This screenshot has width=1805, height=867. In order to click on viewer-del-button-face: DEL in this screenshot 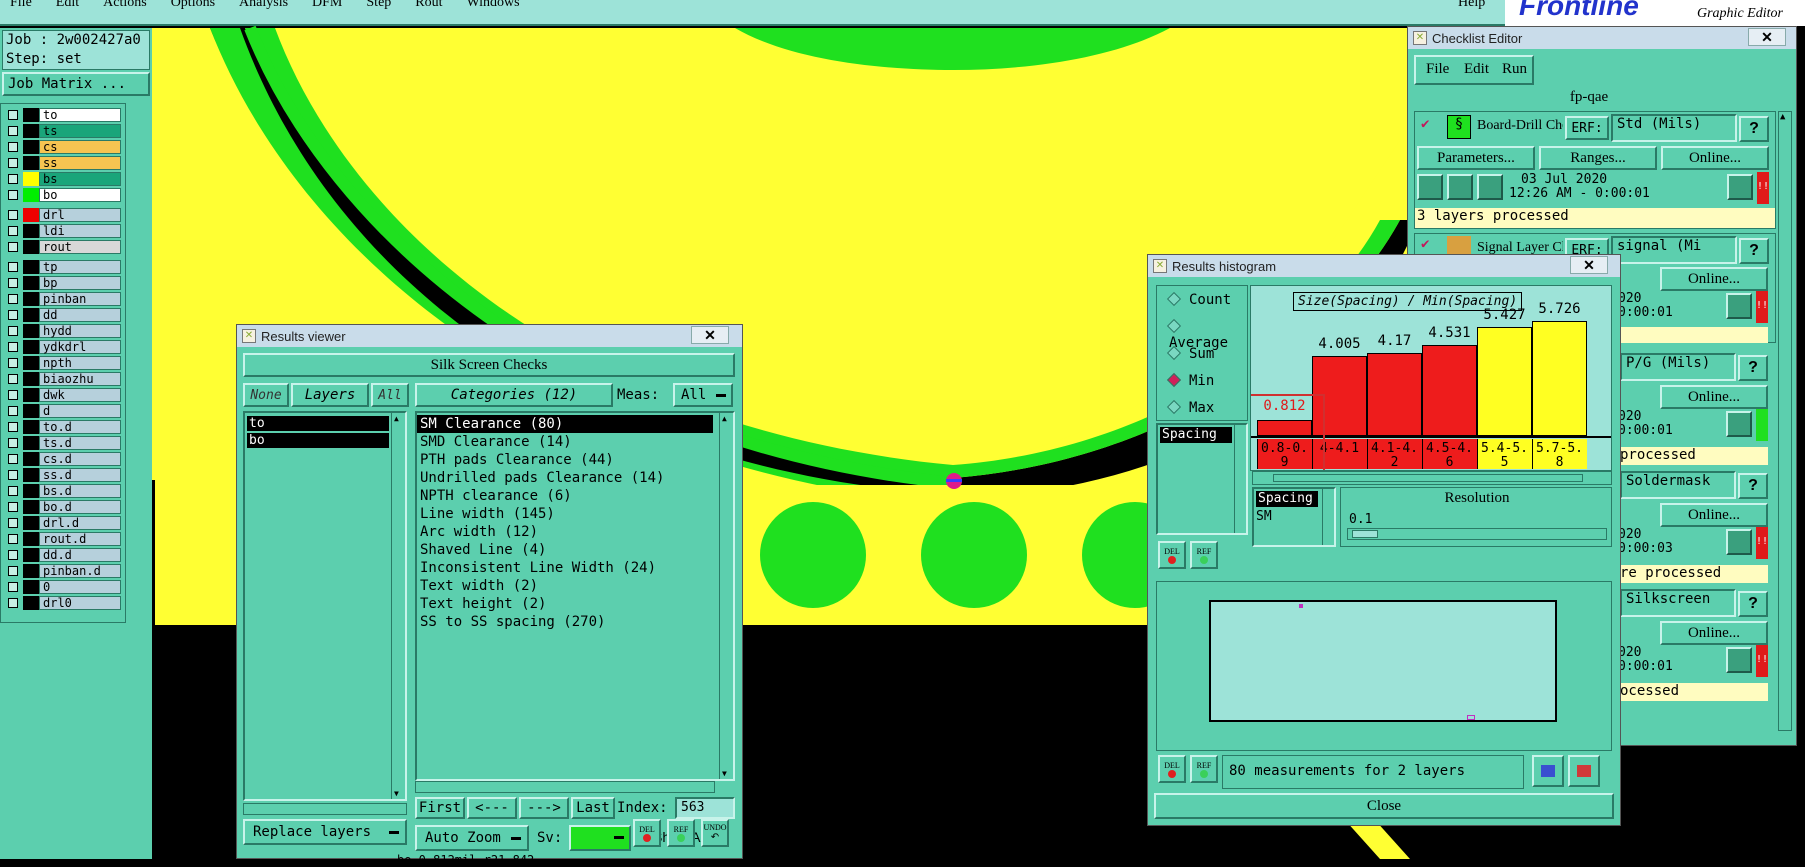, I will do `click(647, 833)`.